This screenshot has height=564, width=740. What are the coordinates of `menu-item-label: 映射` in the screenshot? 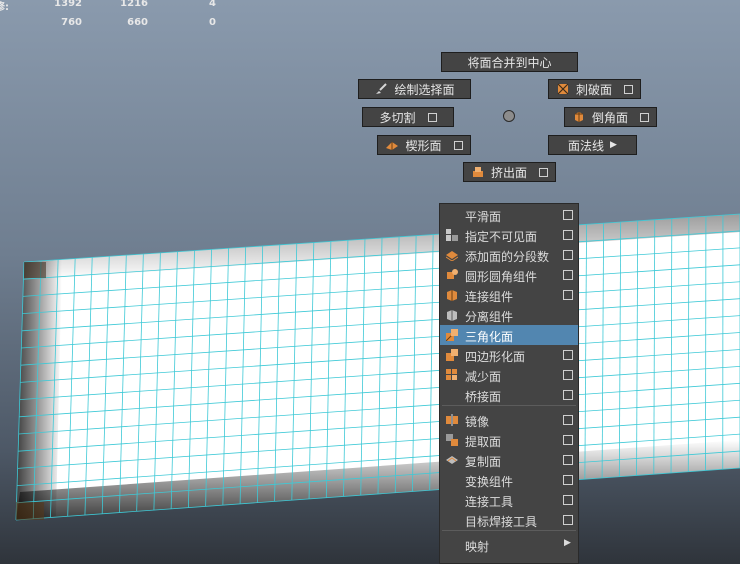 It's located at (477, 547).